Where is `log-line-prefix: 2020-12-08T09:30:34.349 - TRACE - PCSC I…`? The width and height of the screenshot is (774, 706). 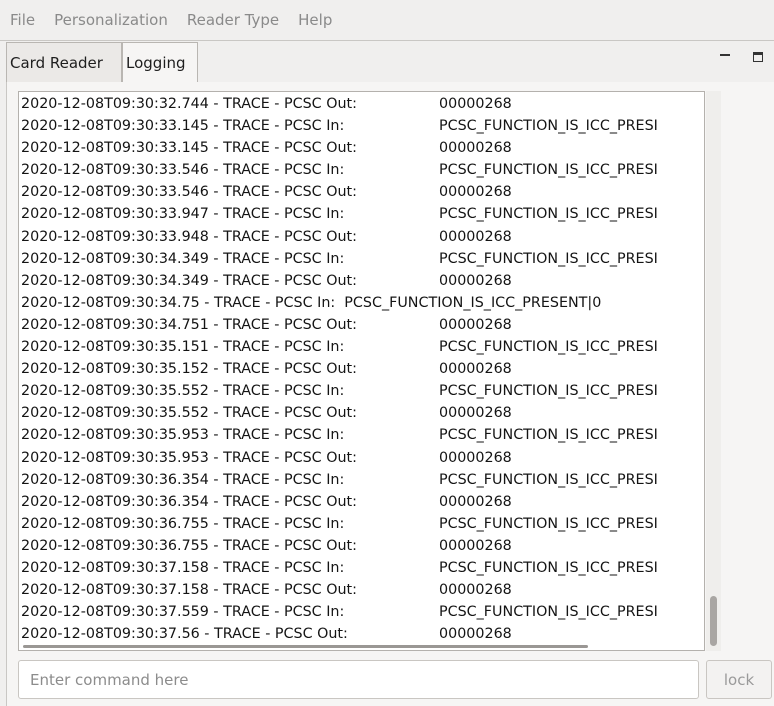 log-line-prefix: 2020-12-08T09:30:34.349 - TRACE - PCSC I… is located at coordinates (183, 258).